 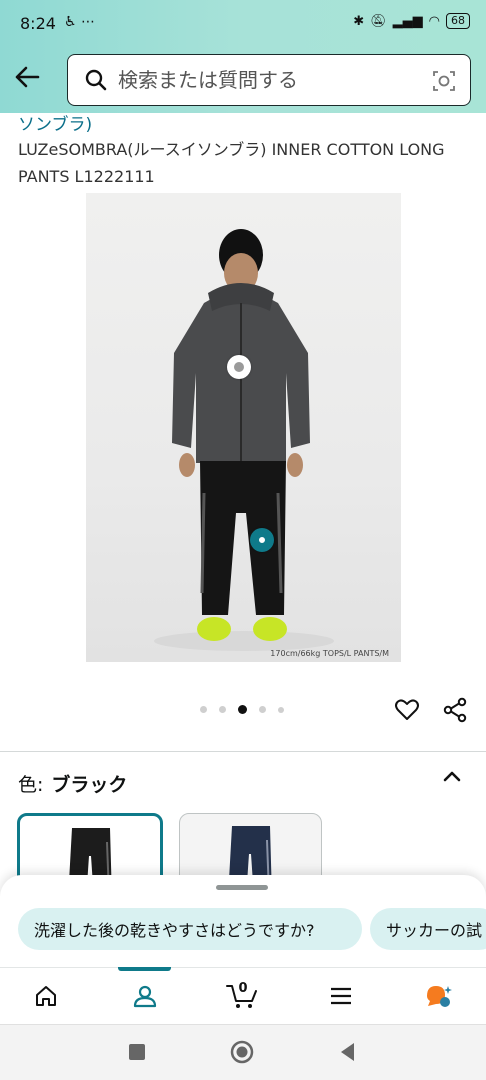 What do you see at coordinates (262, 540) in the screenshot?
I see `pants-hotspot` at bounding box center [262, 540].